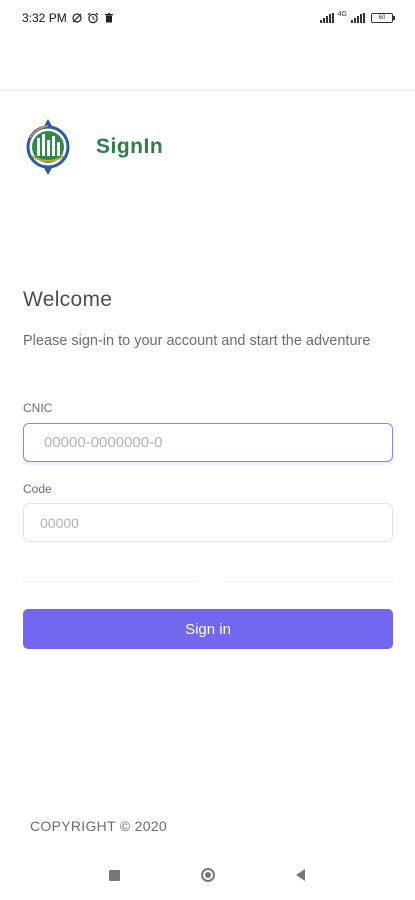 Image resolution: width=415 pixels, height=900 pixels. Describe the element at coordinates (92, 147) in the screenshot. I see `brand-header: SignIn` at that location.